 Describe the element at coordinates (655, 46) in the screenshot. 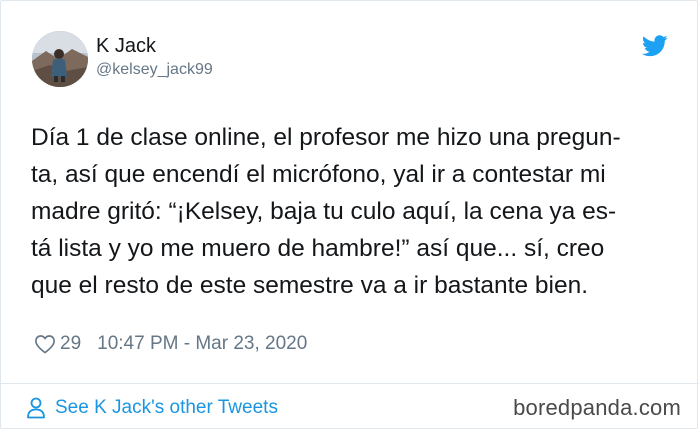

I see `twitter-bird-icon` at that location.